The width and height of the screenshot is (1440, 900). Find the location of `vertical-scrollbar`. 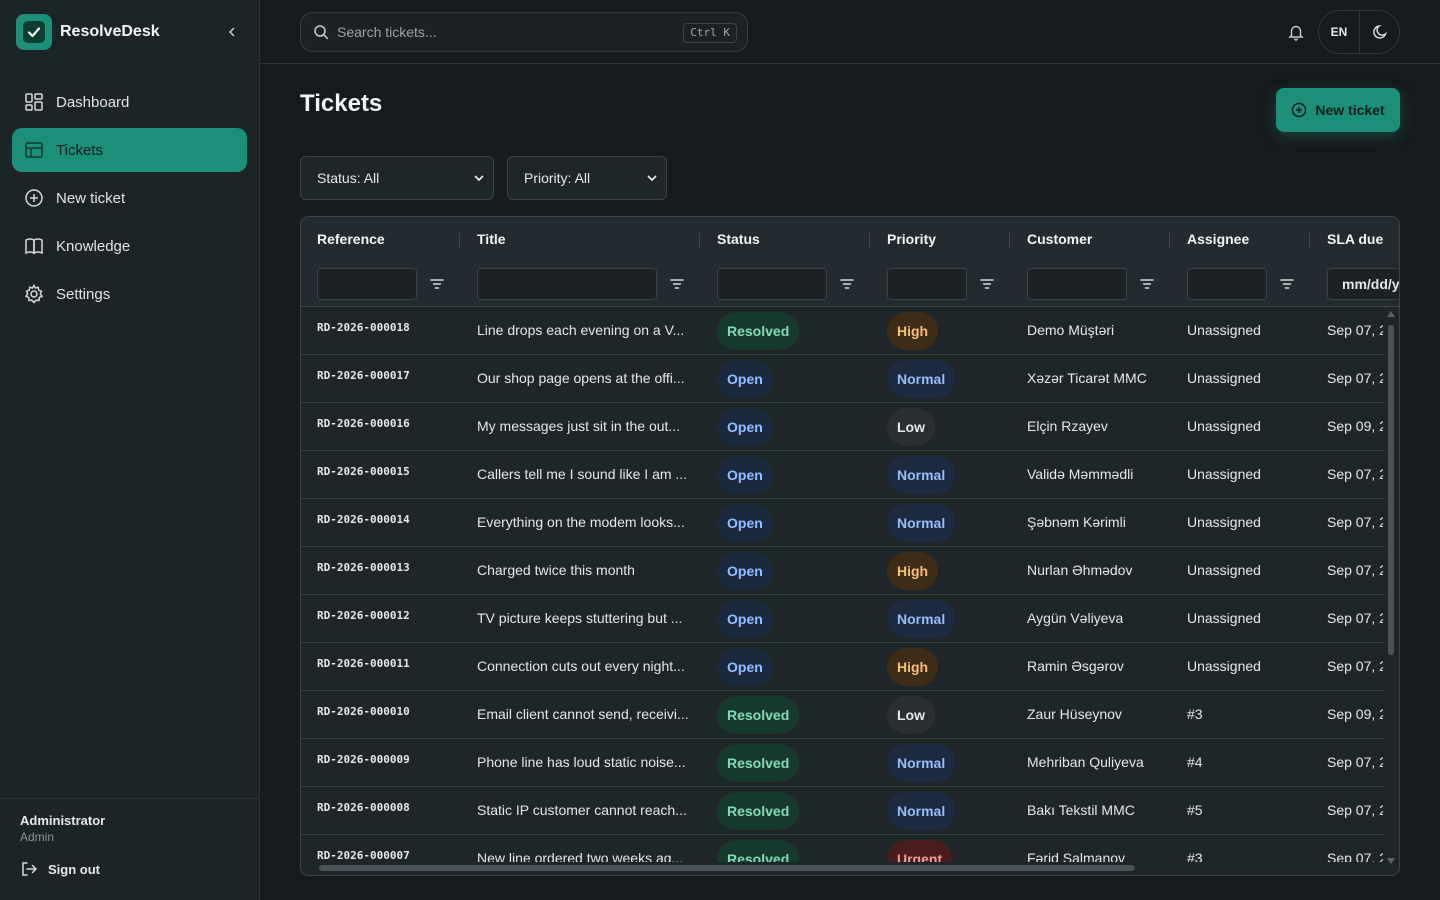

vertical-scrollbar is located at coordinates (1391, 586).